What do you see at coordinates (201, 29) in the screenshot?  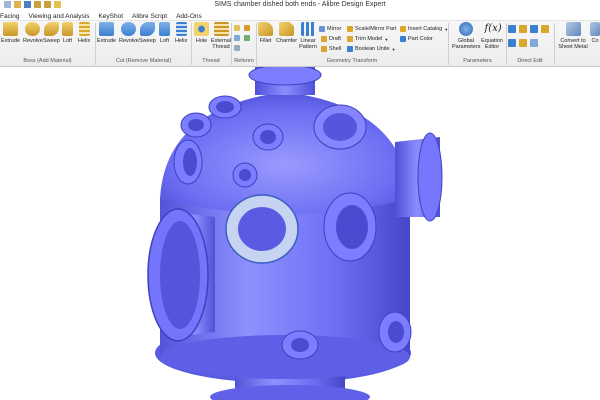 I see `hole-icon` at bounding box center [201, 29].